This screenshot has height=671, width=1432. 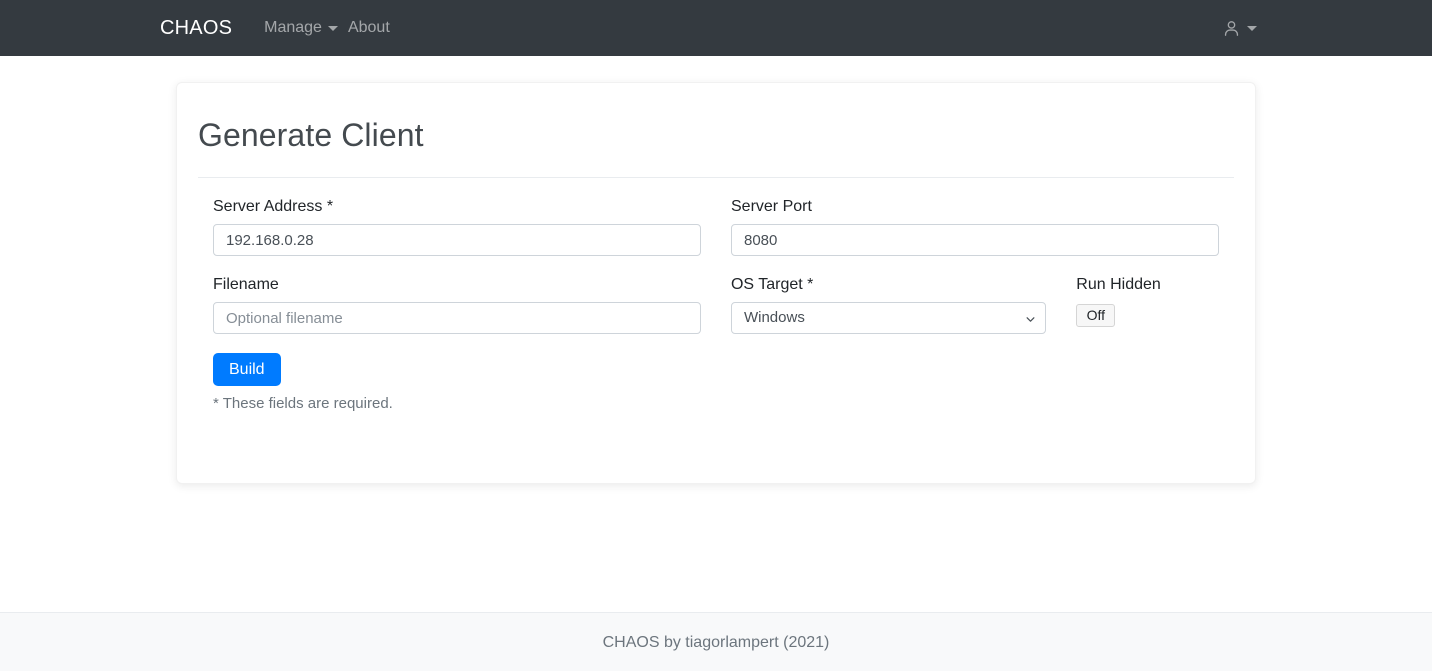 What do you see at coordinates (1118, 284) in the screenshot?
I see `run-hidden-label: Run Hidden` at bounding box center [1118, 284].